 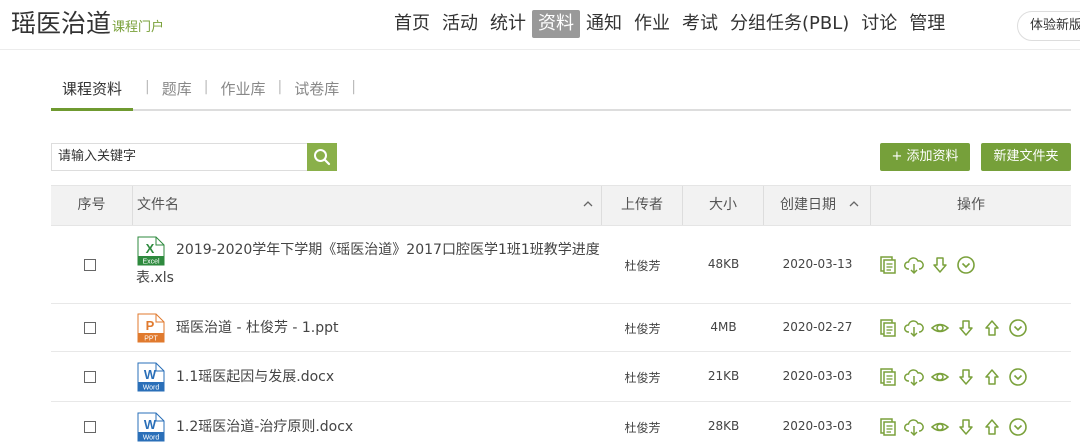 What do you see at coordinates (179, 157) in the screenshot?
I see `search-input: 请输入关键字` at bounding box center [179, 157].